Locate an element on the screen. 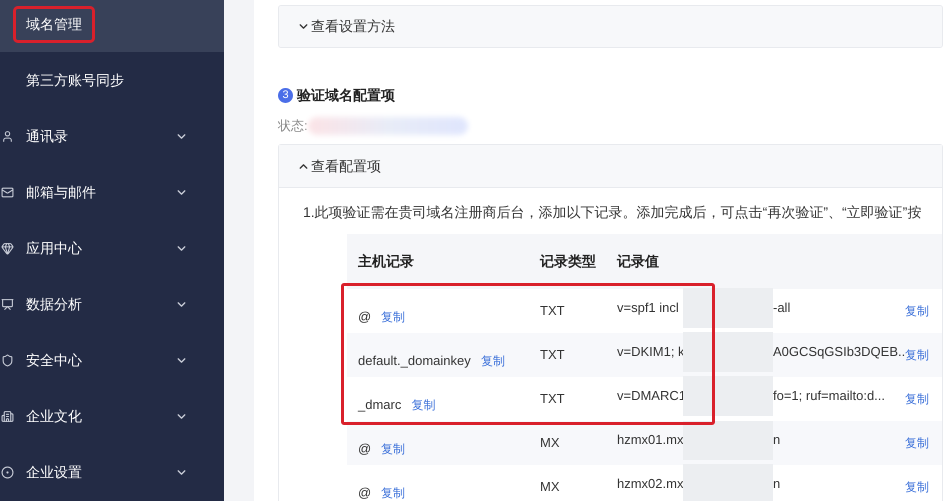  person-icon is located at coordinates (7, 136).